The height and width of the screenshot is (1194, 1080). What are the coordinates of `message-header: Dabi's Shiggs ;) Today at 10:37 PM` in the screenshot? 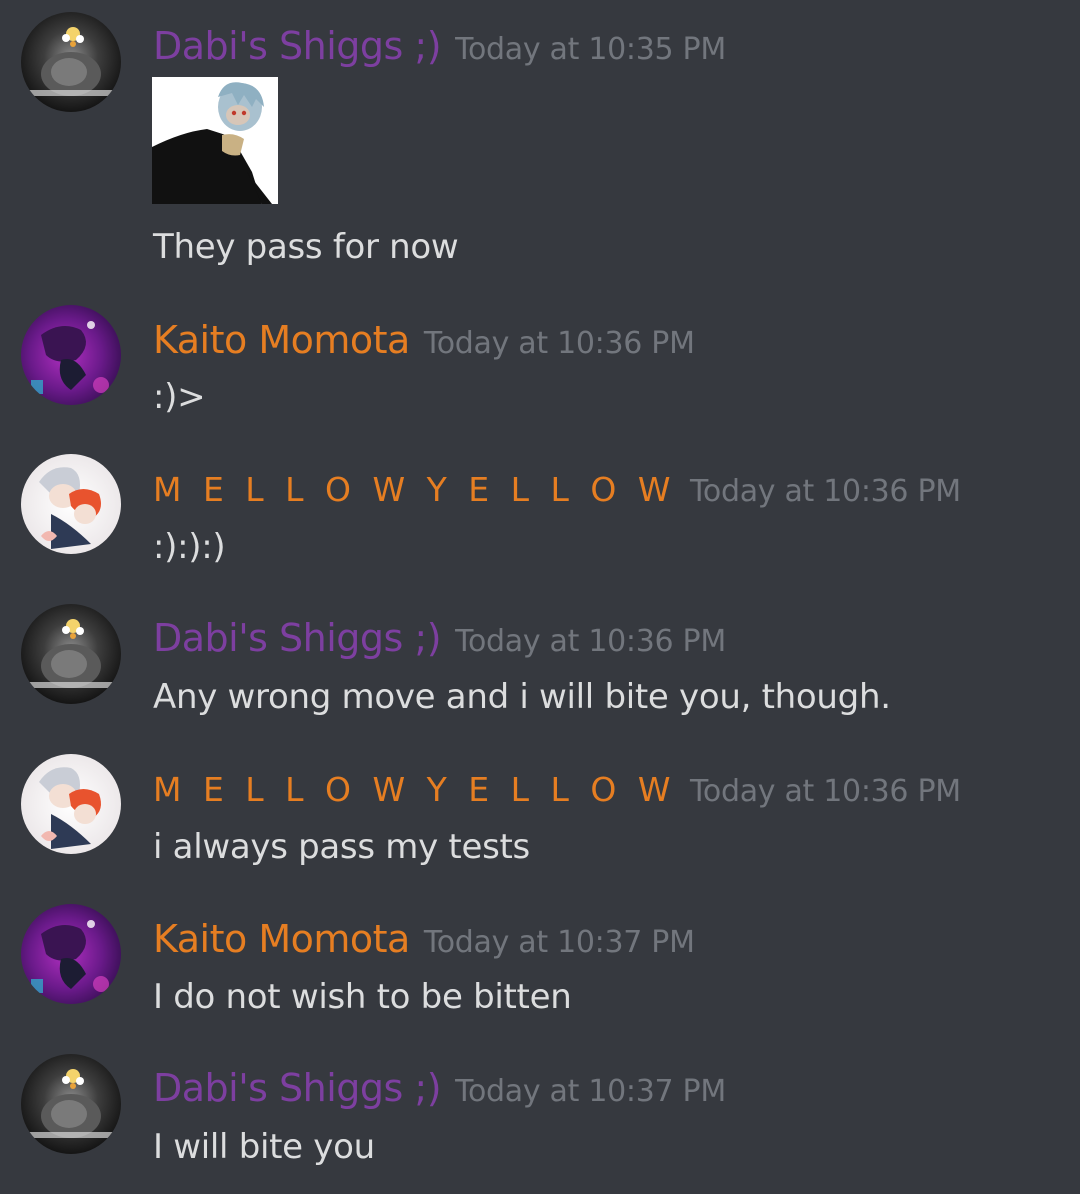 It's located at (439, 1088).